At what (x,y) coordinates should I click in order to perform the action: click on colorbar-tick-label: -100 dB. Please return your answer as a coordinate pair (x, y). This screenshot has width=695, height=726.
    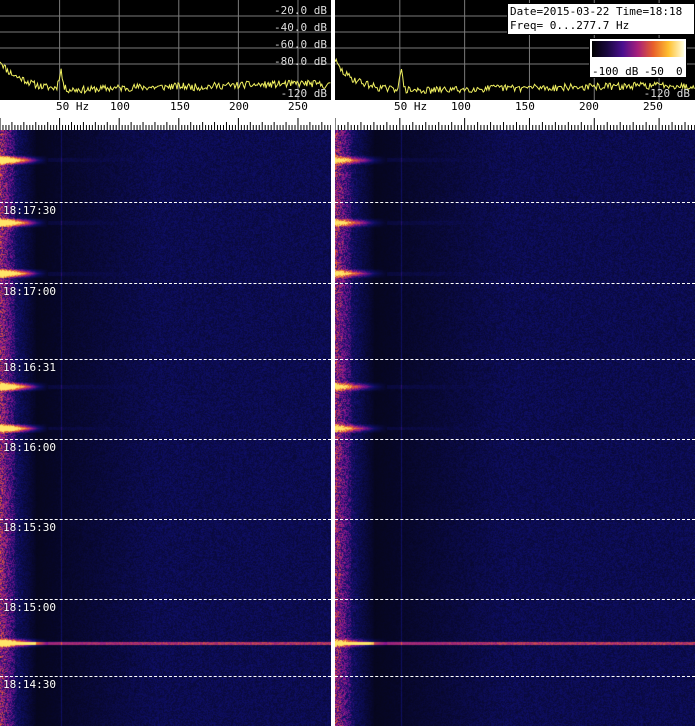
    Looking at the image, I should click on (615, 71).